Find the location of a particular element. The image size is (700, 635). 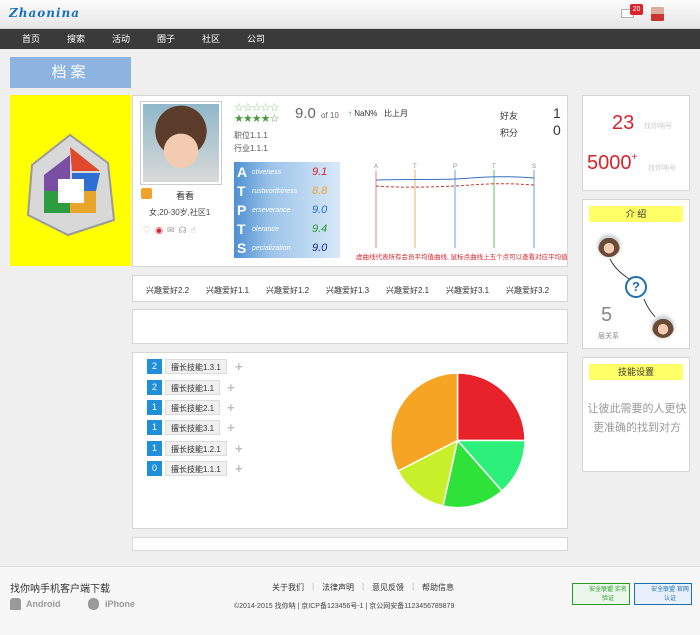

nav-activities: 活动 is located at coordinates (121, 39).